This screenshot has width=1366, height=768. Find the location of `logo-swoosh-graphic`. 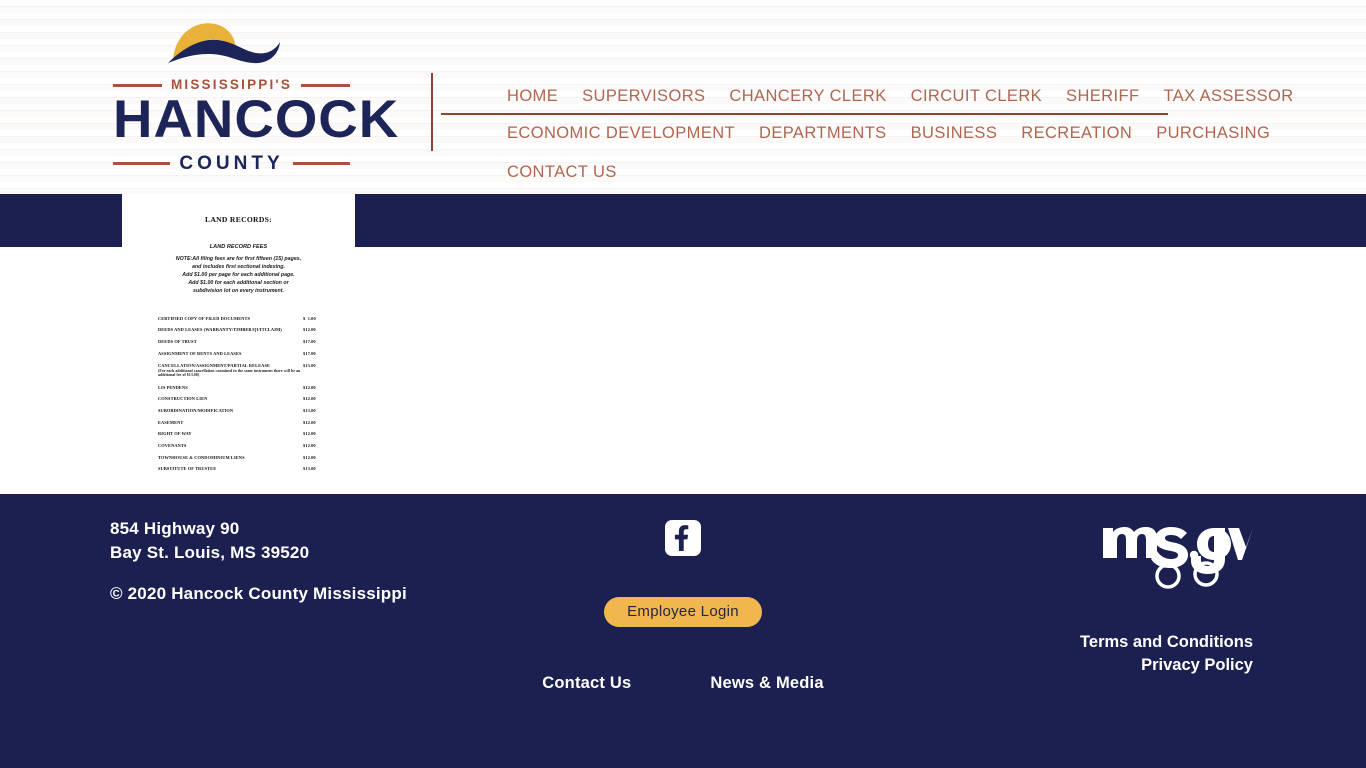

logo-swoosh-graphic is located at coordinates (224, 43).